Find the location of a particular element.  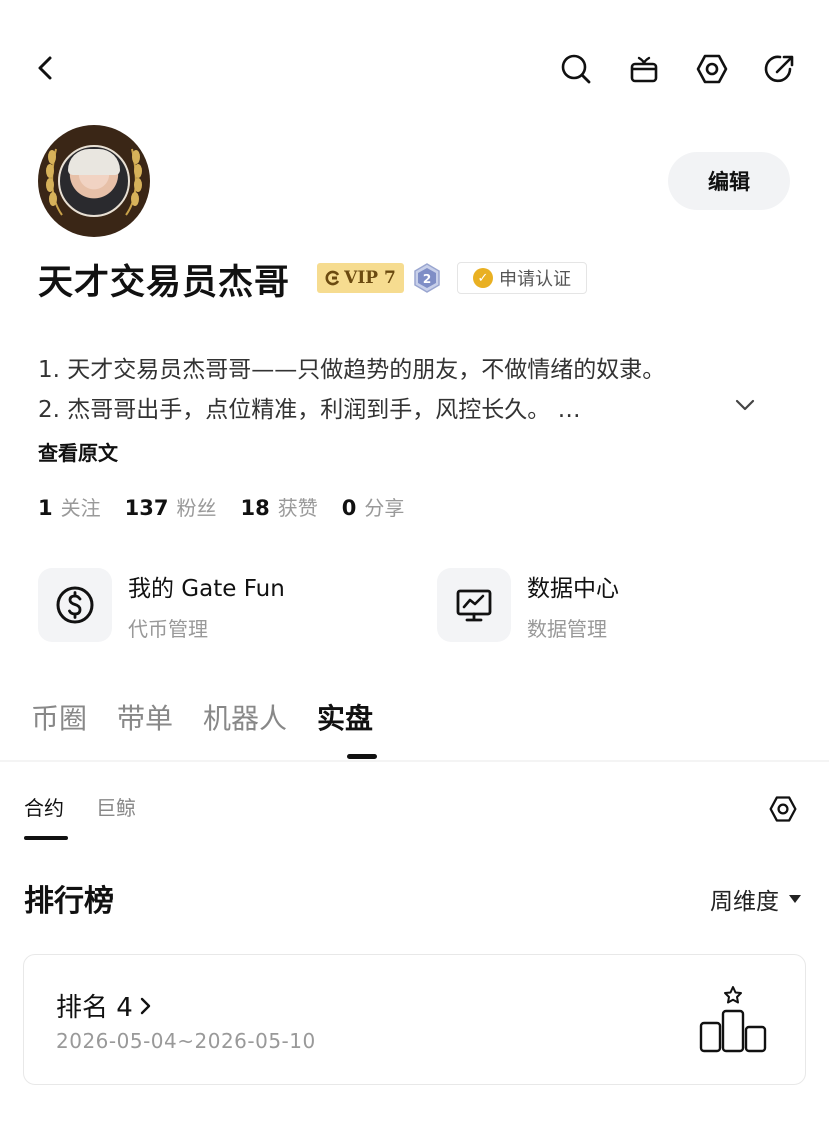

stat-followers: 137 粉丝 is located at coordinates (171, 506).